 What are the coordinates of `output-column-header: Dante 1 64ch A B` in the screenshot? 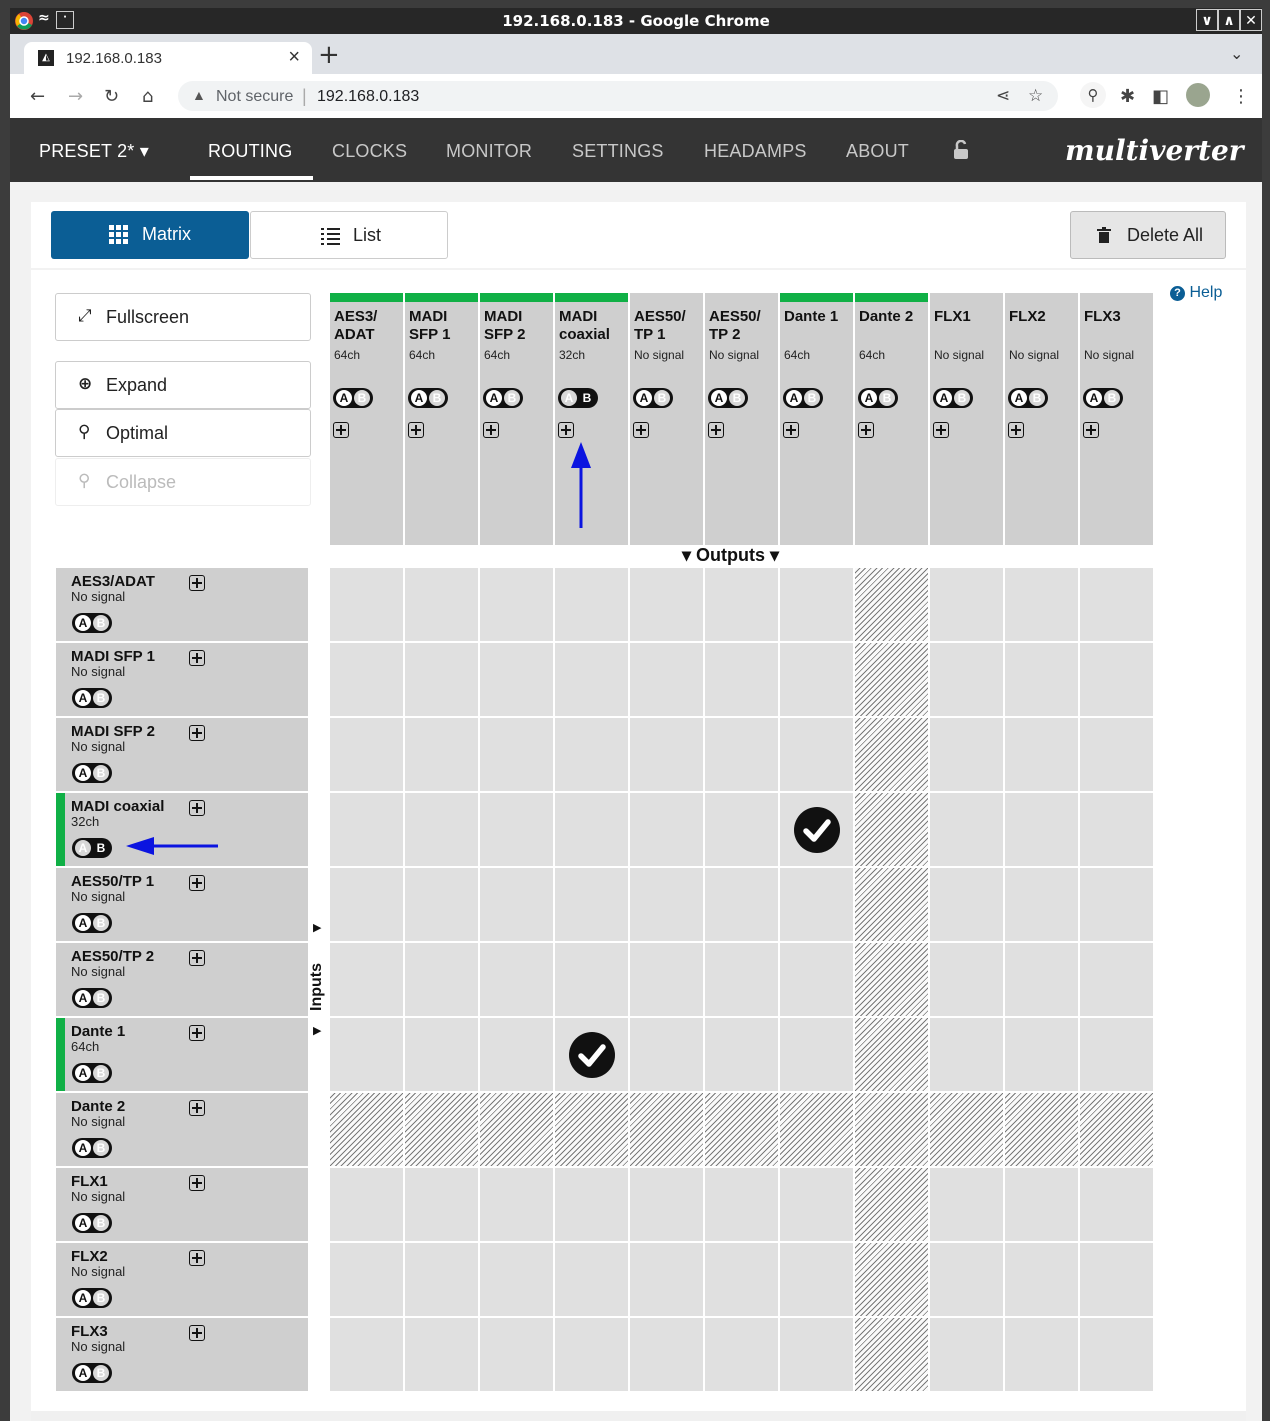 It's located at (816, 419).